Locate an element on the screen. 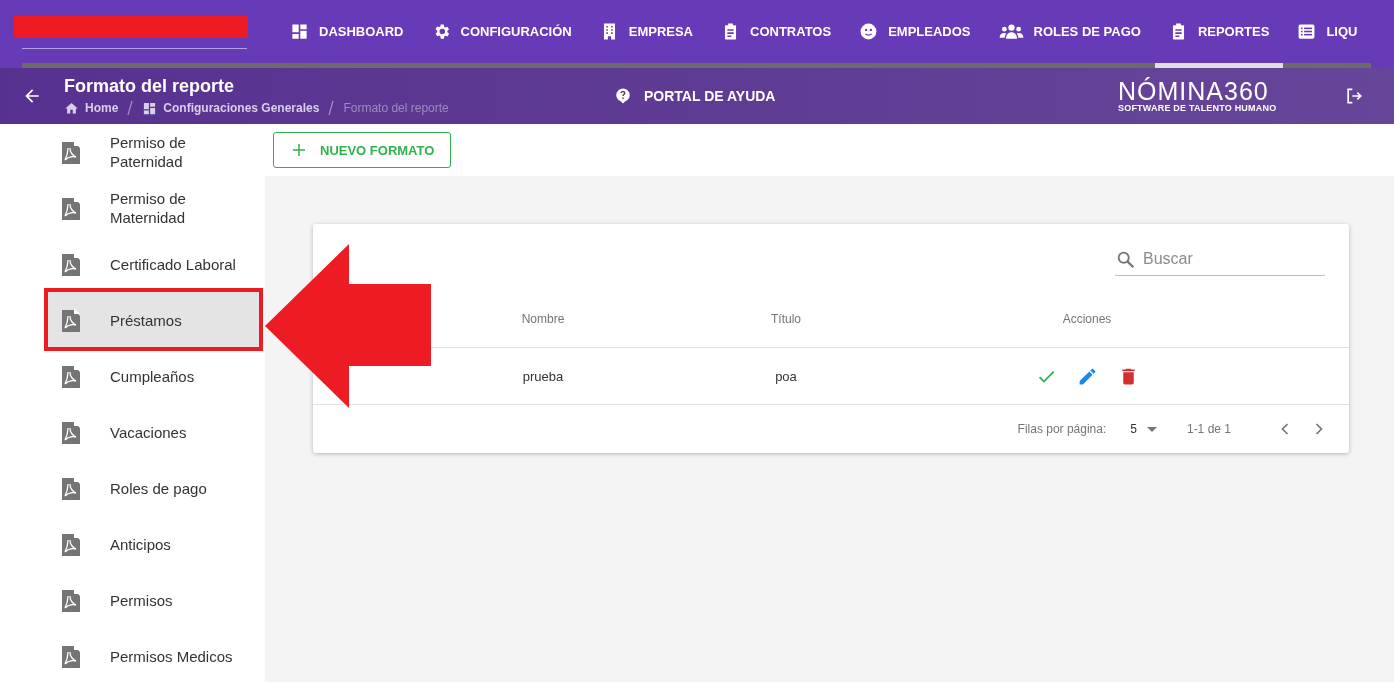  column-header: Título is located at coordinates (786, 318).